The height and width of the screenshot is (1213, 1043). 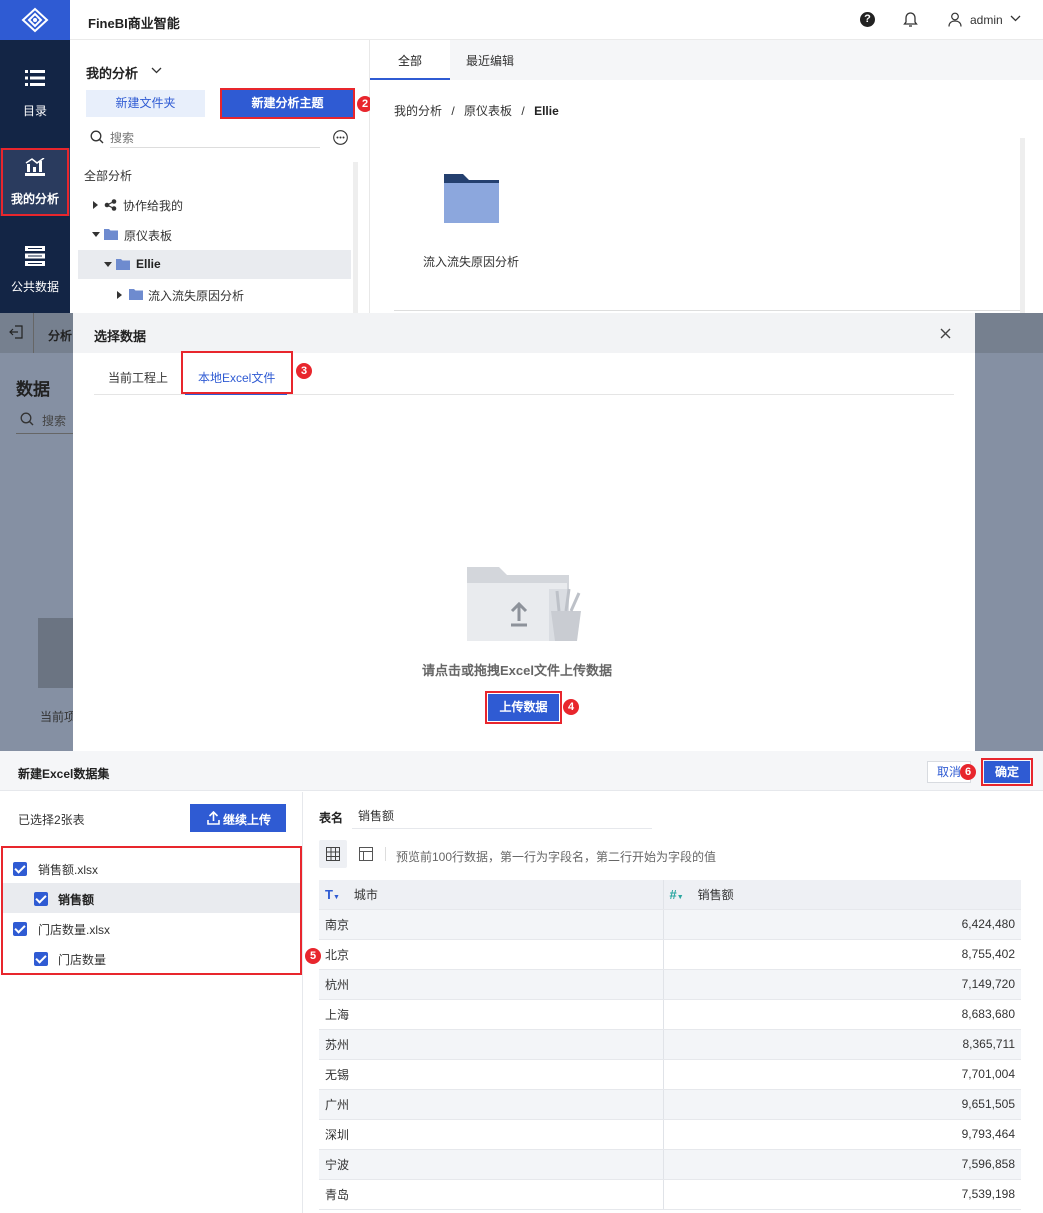 What do you see at coordinates (340, 137) in the screenshot?
I see `more-icon` at bounding box center [340, 137].